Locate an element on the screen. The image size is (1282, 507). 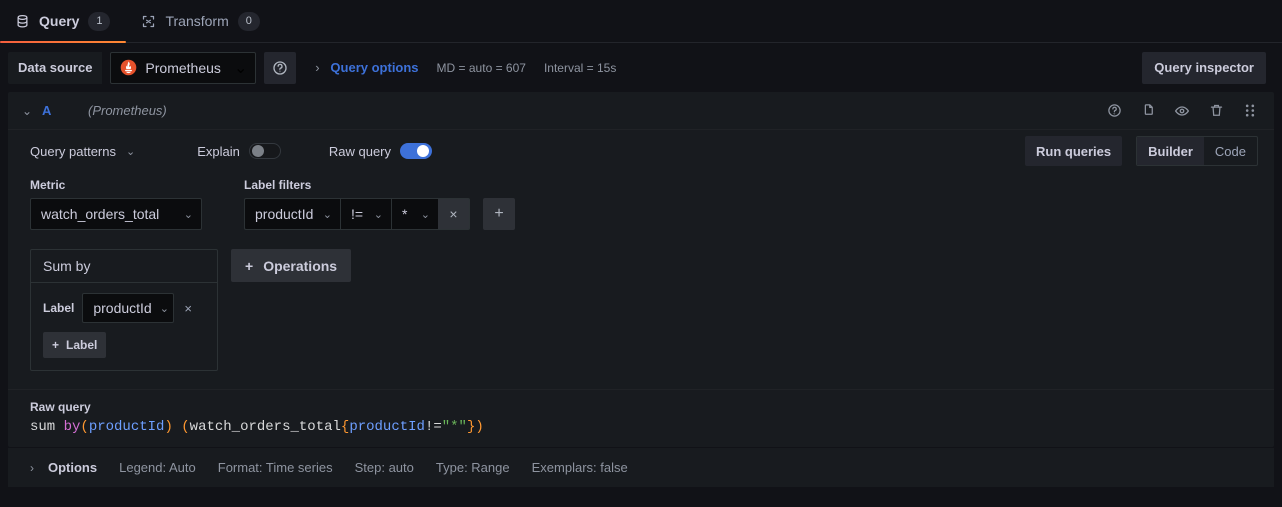
prometheus-logo-icon is located at coordinates (128, 67).